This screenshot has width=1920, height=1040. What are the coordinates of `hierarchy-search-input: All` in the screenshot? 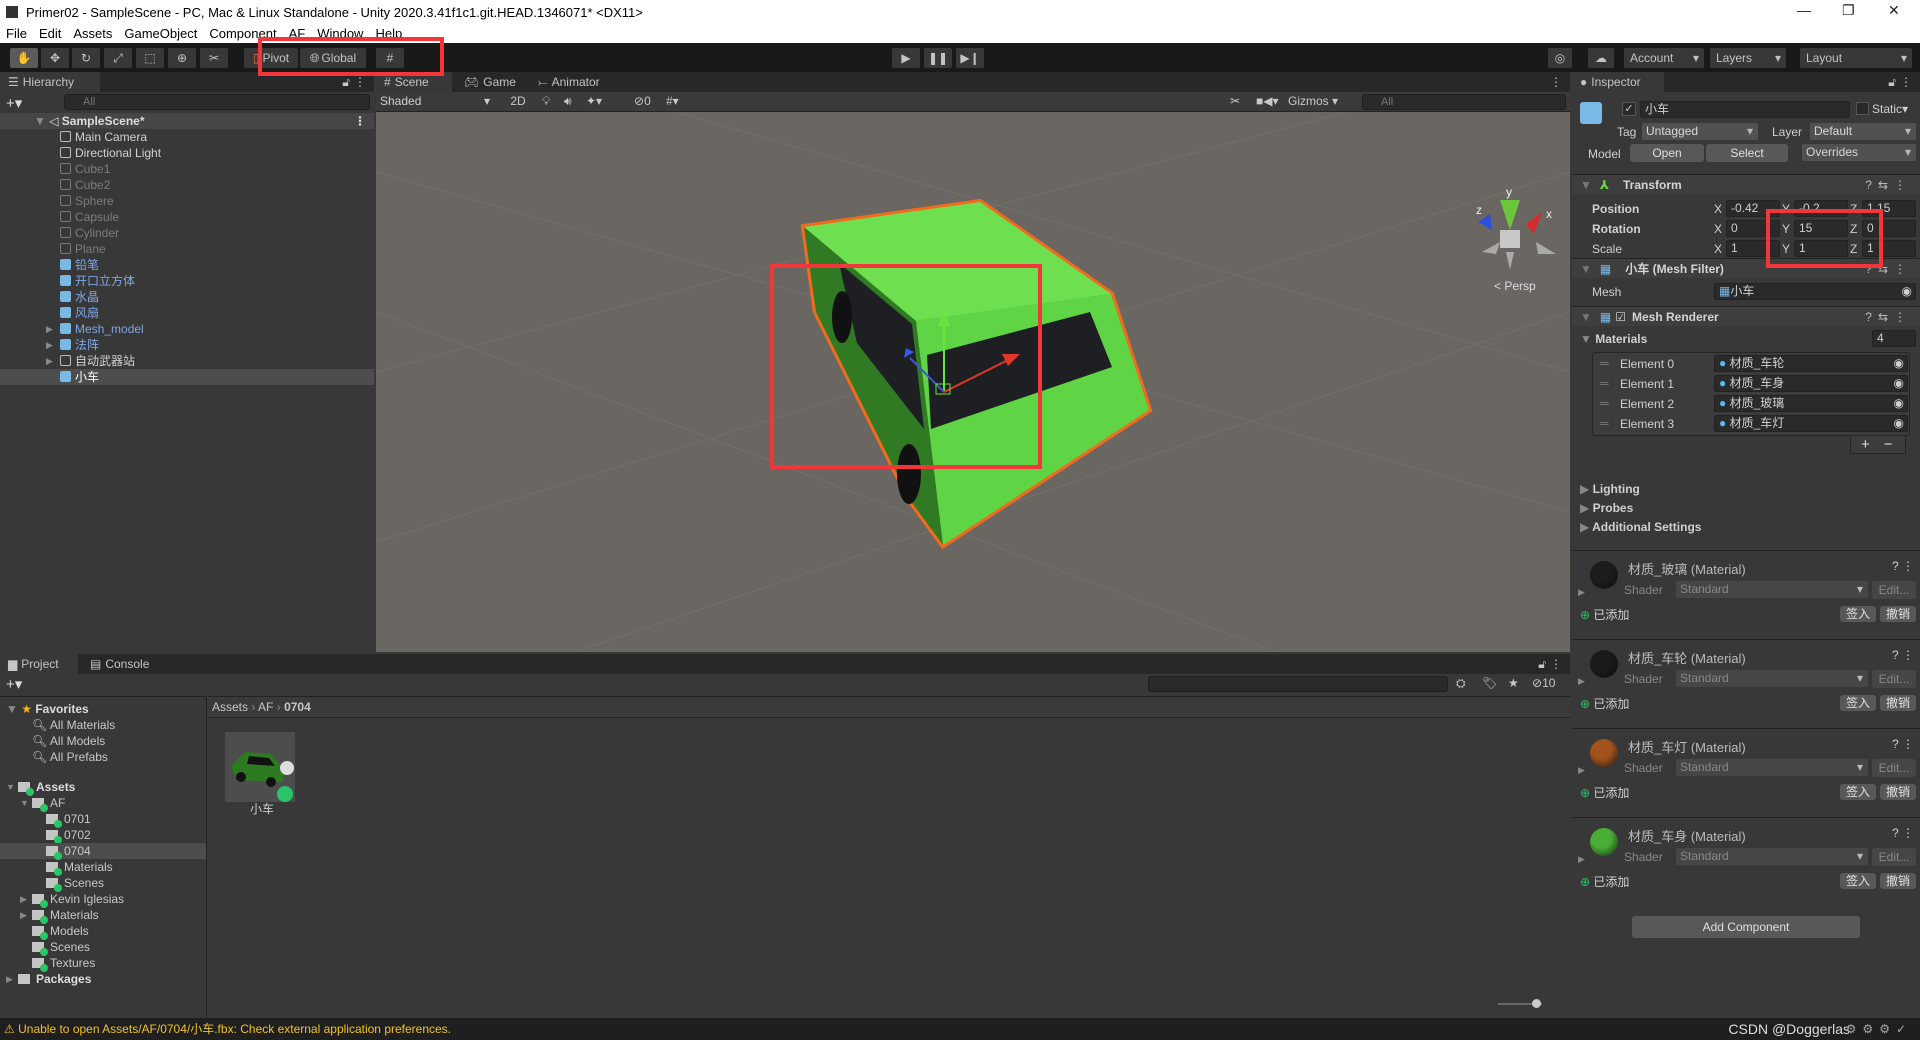 It's located at (217, 102).